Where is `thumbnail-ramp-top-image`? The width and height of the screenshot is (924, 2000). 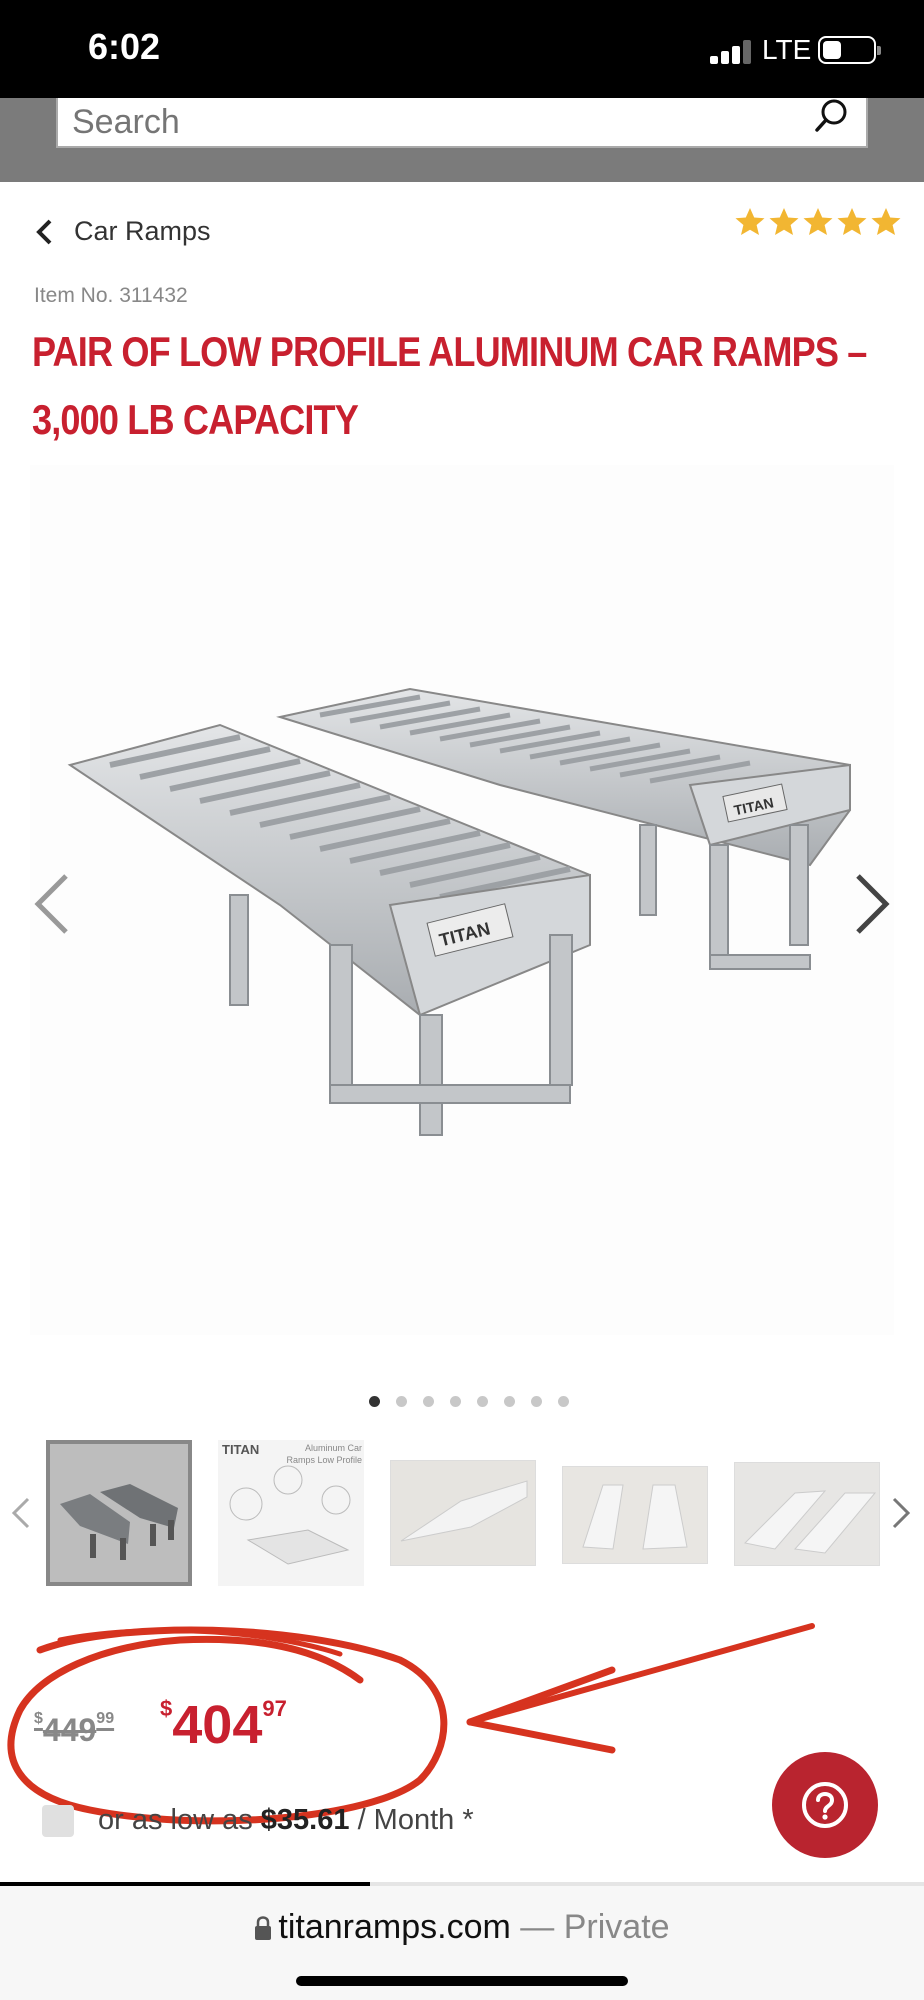
thumbnail-ramp-top-image is located at coordinates (635, 1517).